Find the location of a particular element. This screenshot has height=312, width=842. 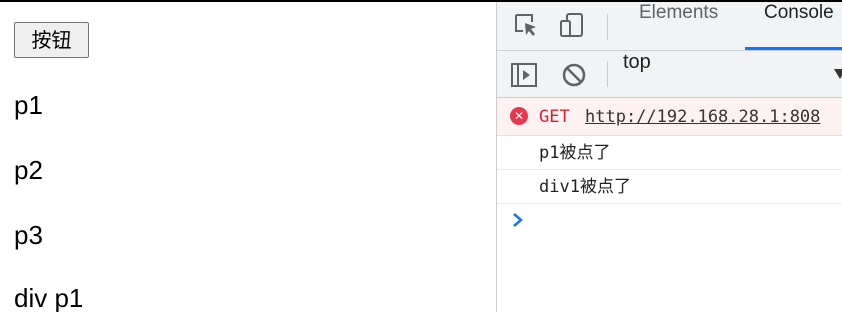

log-text: div1被点了 is located at coordinates (585, 187).